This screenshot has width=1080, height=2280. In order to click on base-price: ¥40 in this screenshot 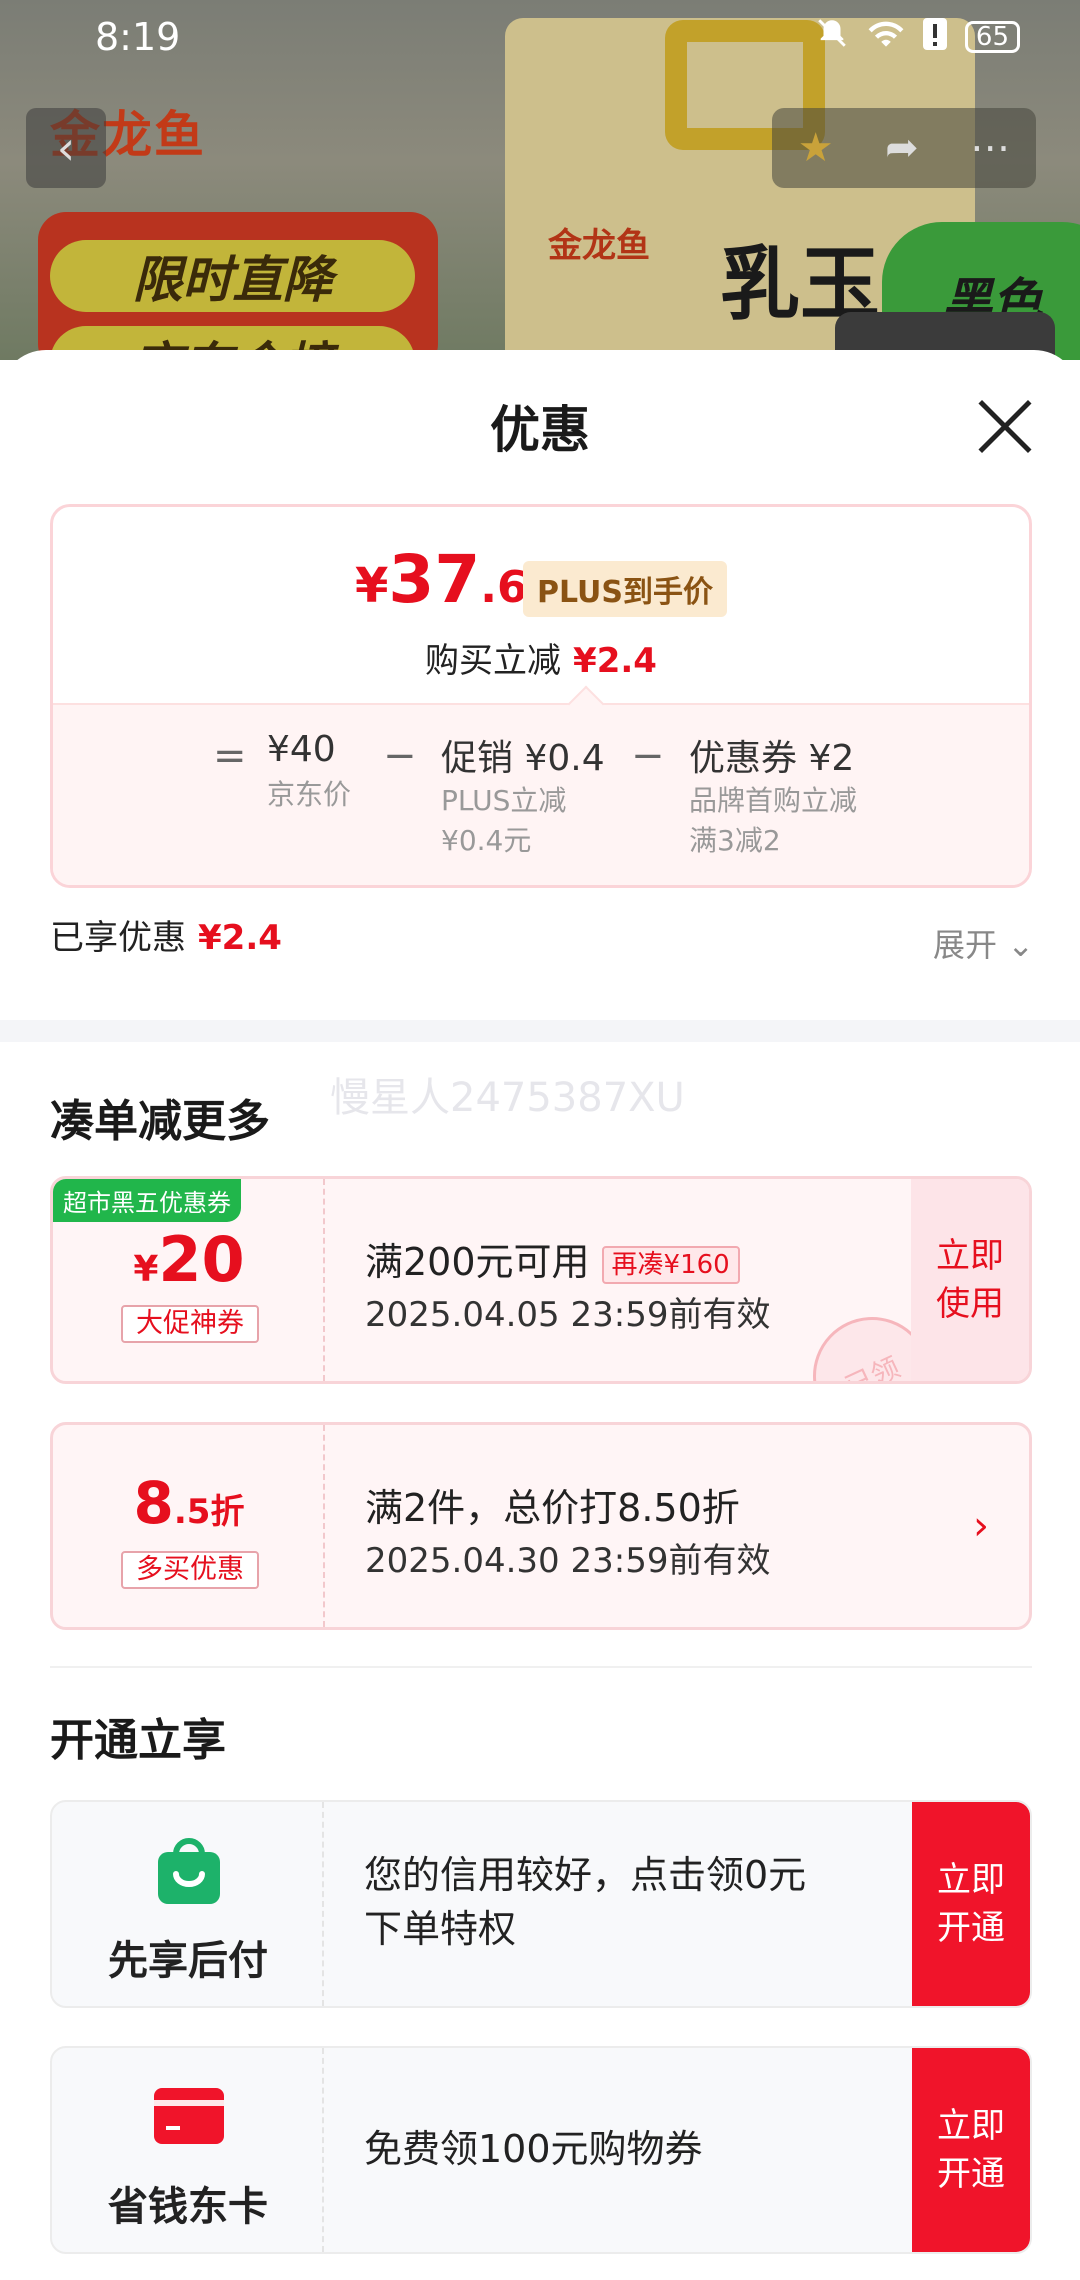, I will do `click(301, 749)`.